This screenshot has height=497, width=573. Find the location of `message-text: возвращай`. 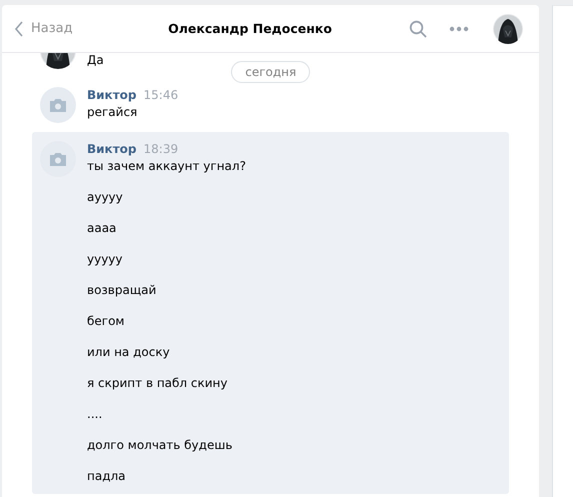

message-text: возвращай is located at coordinates (122, 290).